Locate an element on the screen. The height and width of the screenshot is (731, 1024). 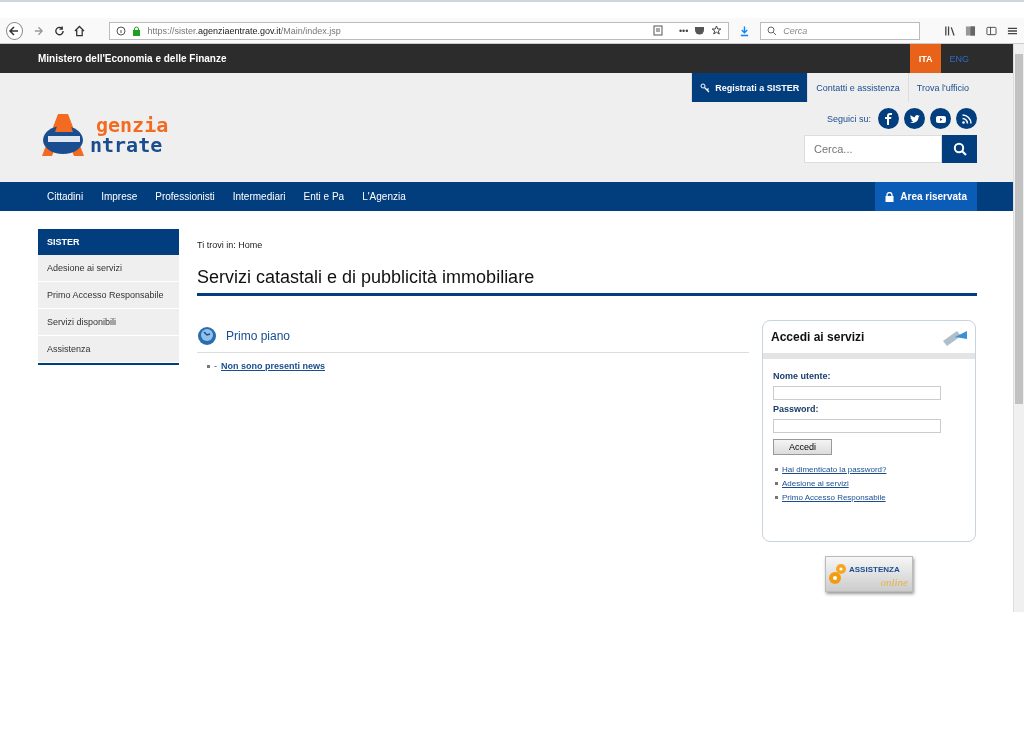
pocket-icon is located at coordinates (700, 30).